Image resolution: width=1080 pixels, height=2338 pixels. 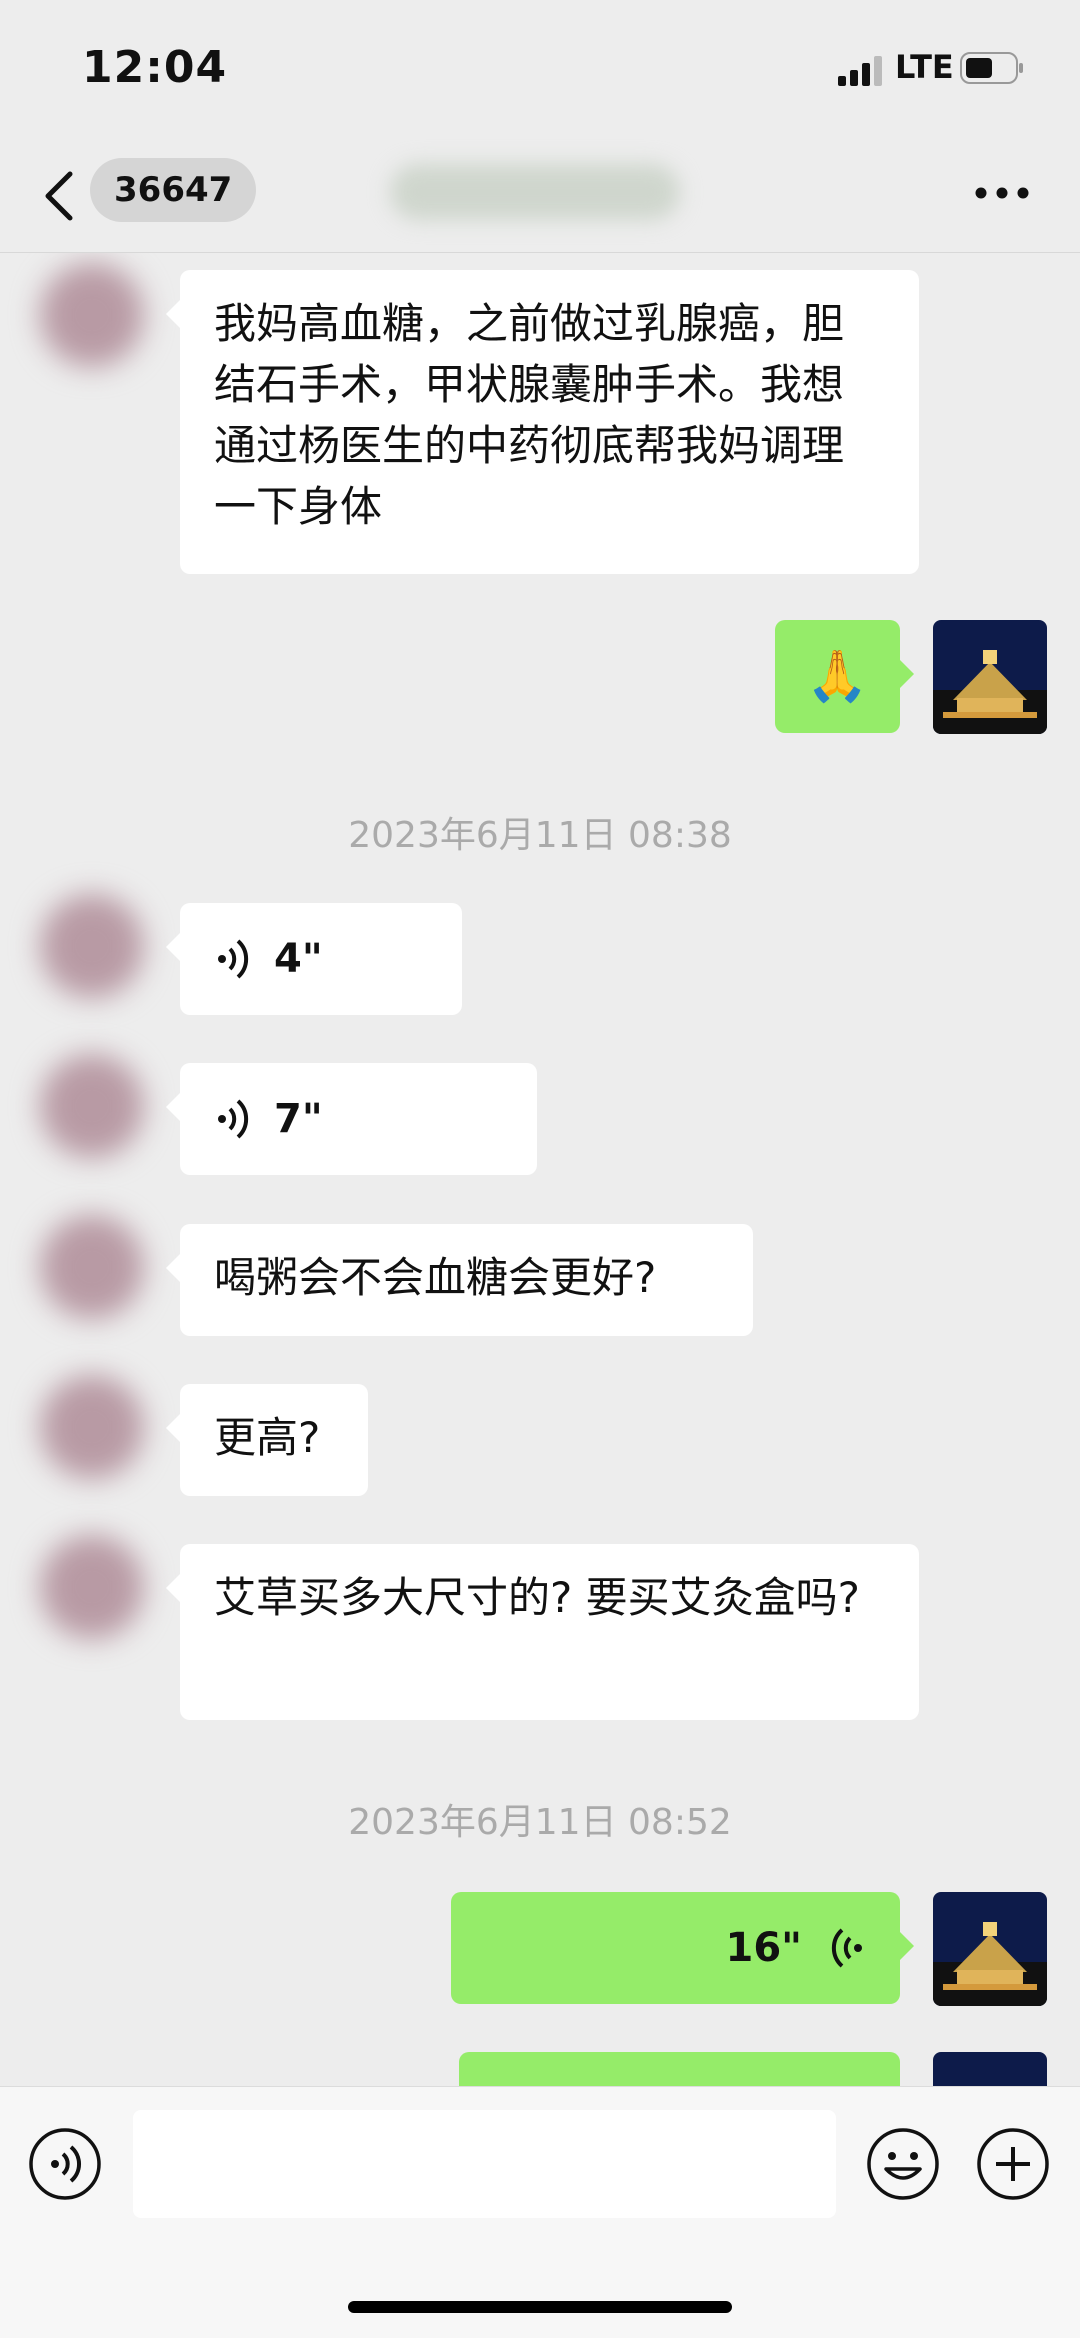 I want to click on voice-message, so click(x=679, y=2069).